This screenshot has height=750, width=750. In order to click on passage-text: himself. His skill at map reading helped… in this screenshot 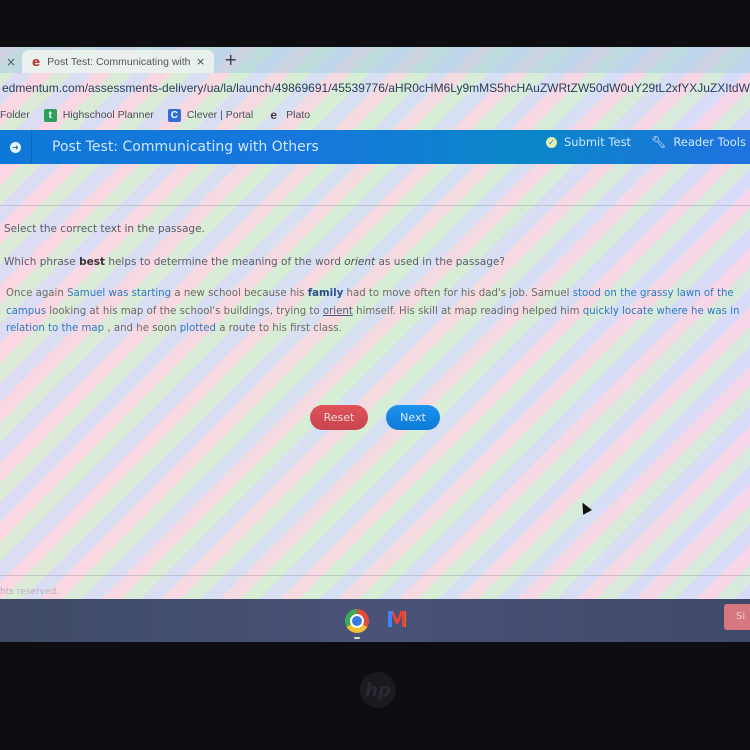, I will do `click(467, 311)`.